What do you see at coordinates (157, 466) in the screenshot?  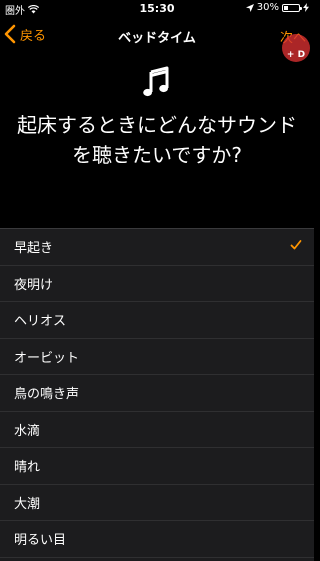 I see `list-item: 晴れ` at bounding box center [157, 466].